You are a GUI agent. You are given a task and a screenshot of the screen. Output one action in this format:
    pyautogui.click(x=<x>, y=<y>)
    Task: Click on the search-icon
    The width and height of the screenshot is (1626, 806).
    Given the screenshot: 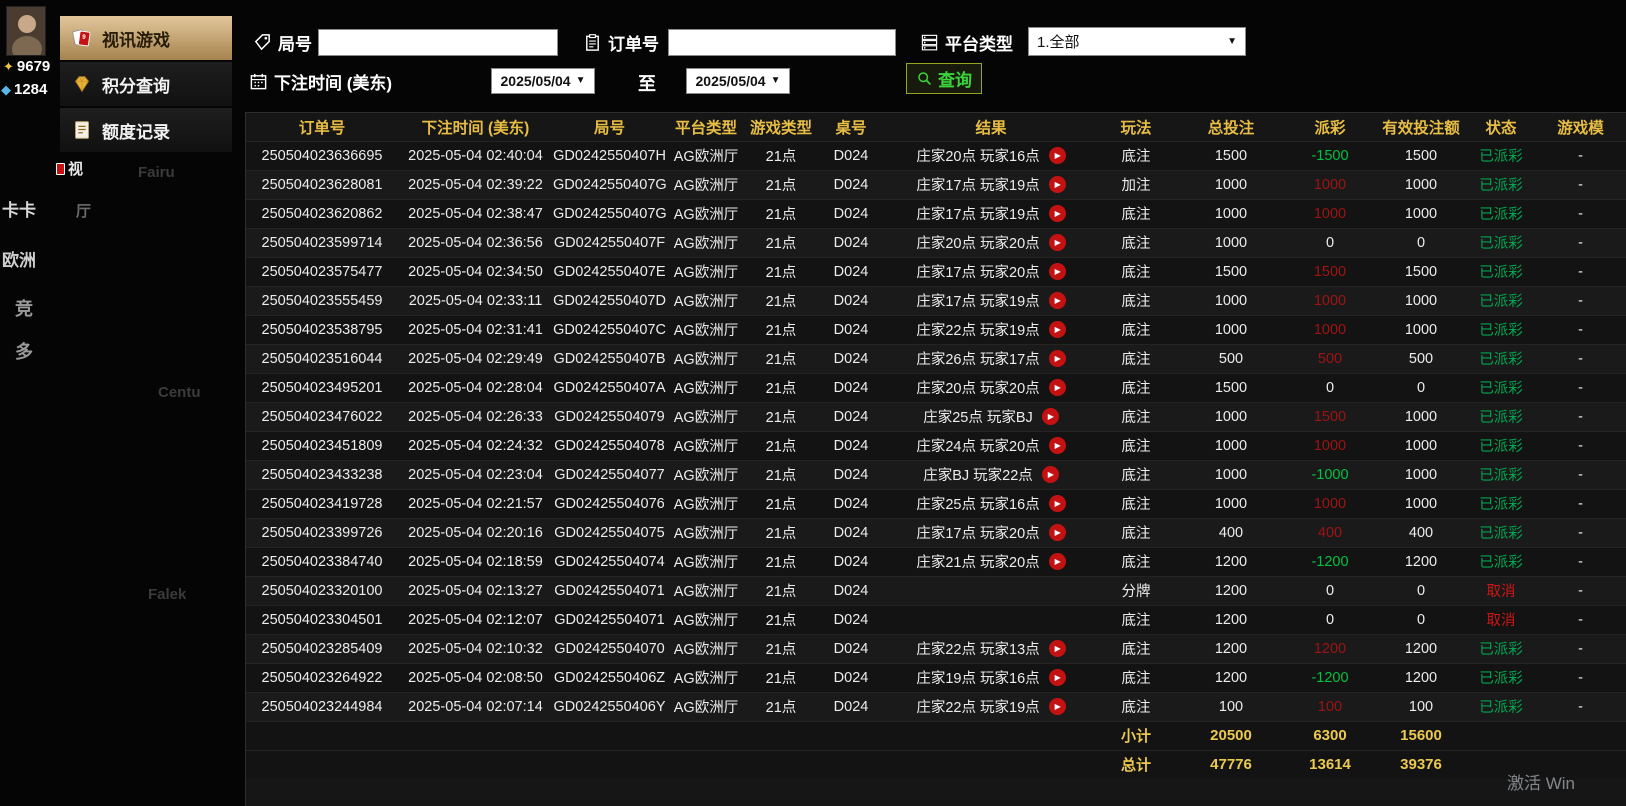 What is the action you would take?
    pyautogui.click(x=925, y=79)
    